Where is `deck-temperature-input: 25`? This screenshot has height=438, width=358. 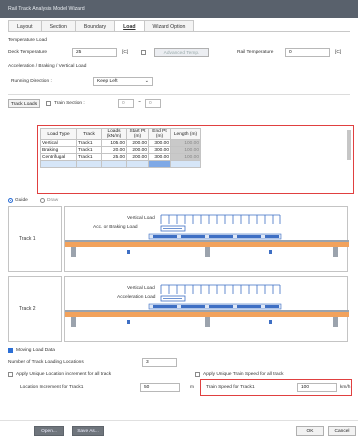
deck-temperature-input: 25 is located at coordinates (94, 52).